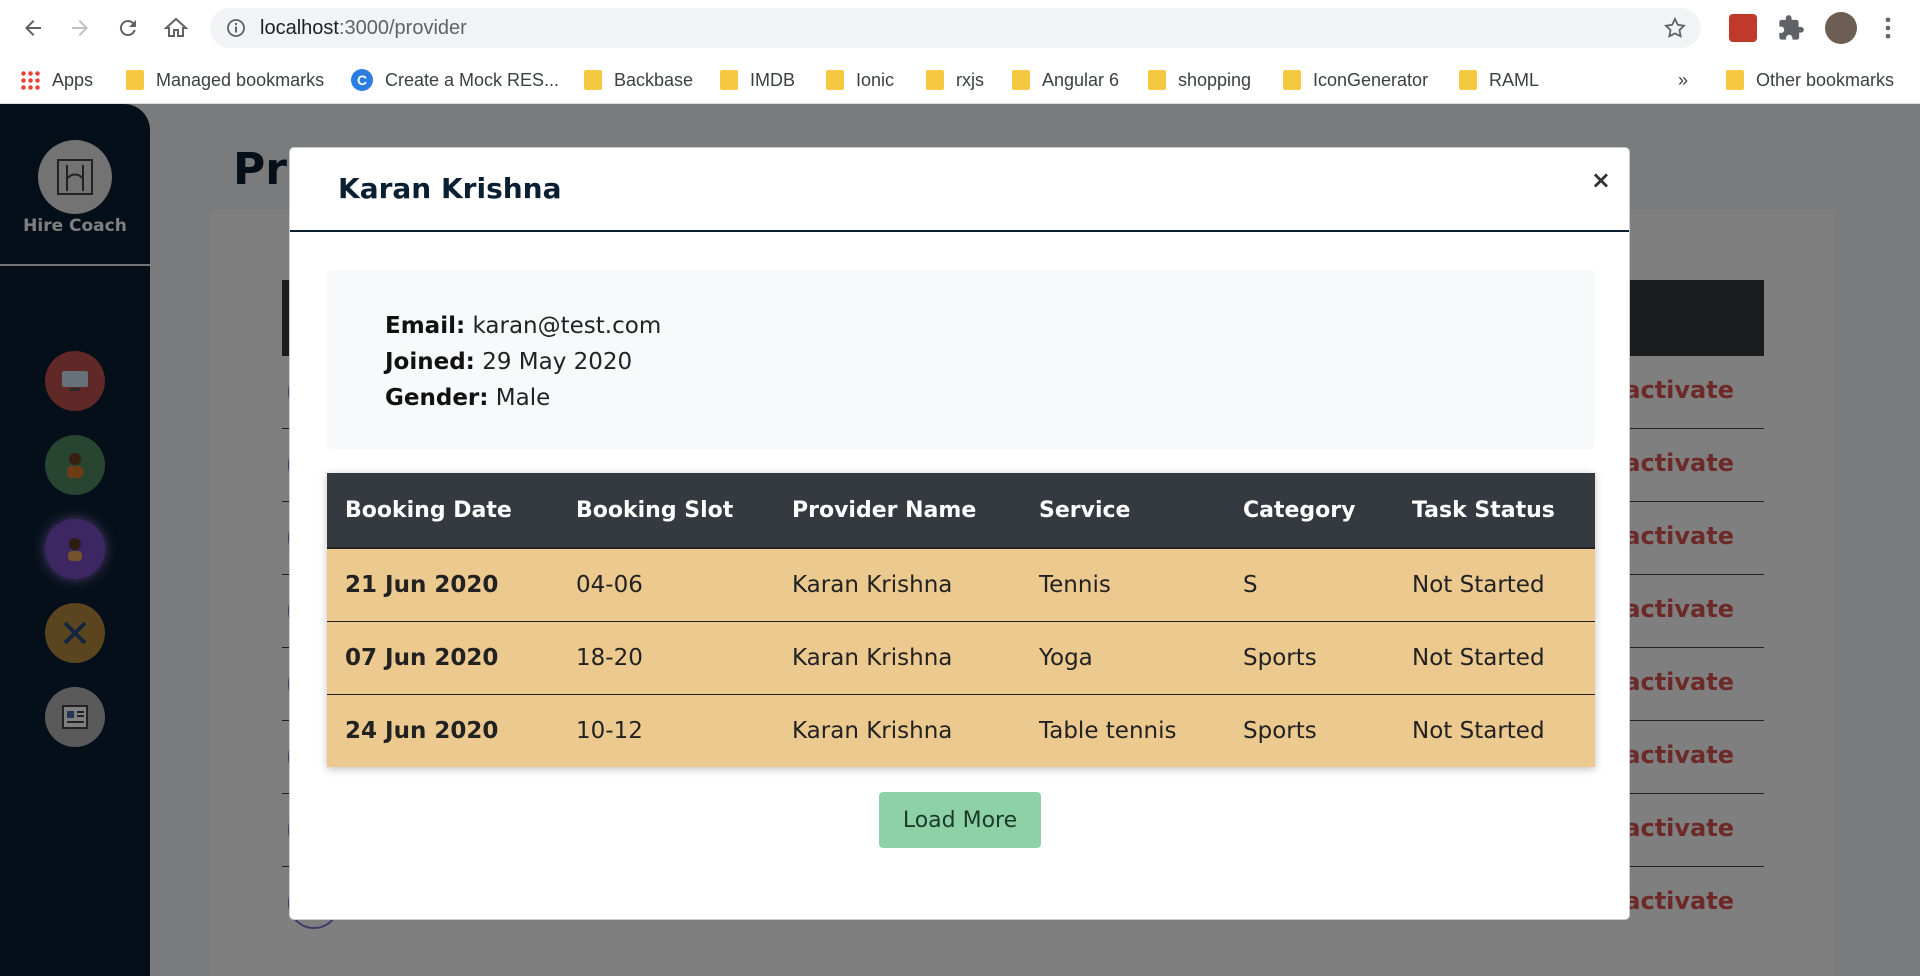 The image size is (1920, 976). I want to click on bookmark-star-icon, so click(1675, 28).